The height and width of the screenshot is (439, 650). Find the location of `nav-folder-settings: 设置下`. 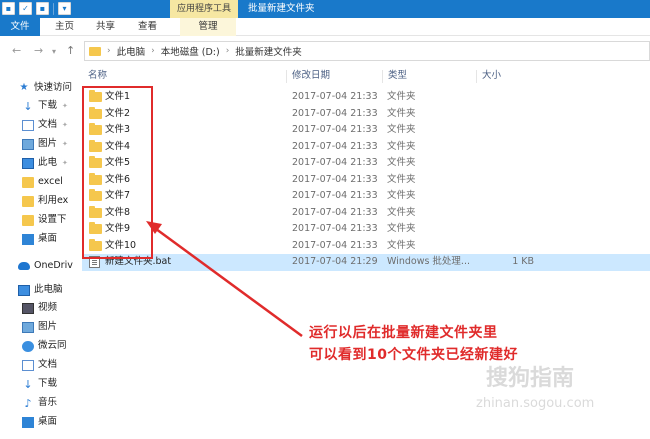

nav-folder-settings: 设置下 is located at coordinates (50, 220).